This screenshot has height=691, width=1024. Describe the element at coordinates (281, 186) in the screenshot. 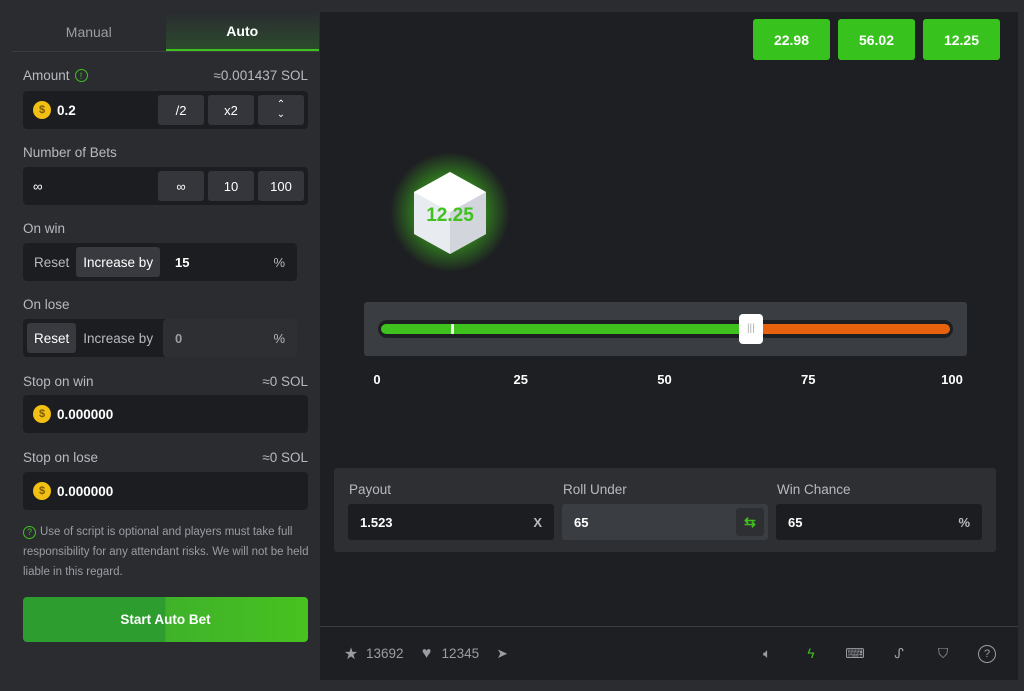

I see `bets-100-button: 100` at that location.